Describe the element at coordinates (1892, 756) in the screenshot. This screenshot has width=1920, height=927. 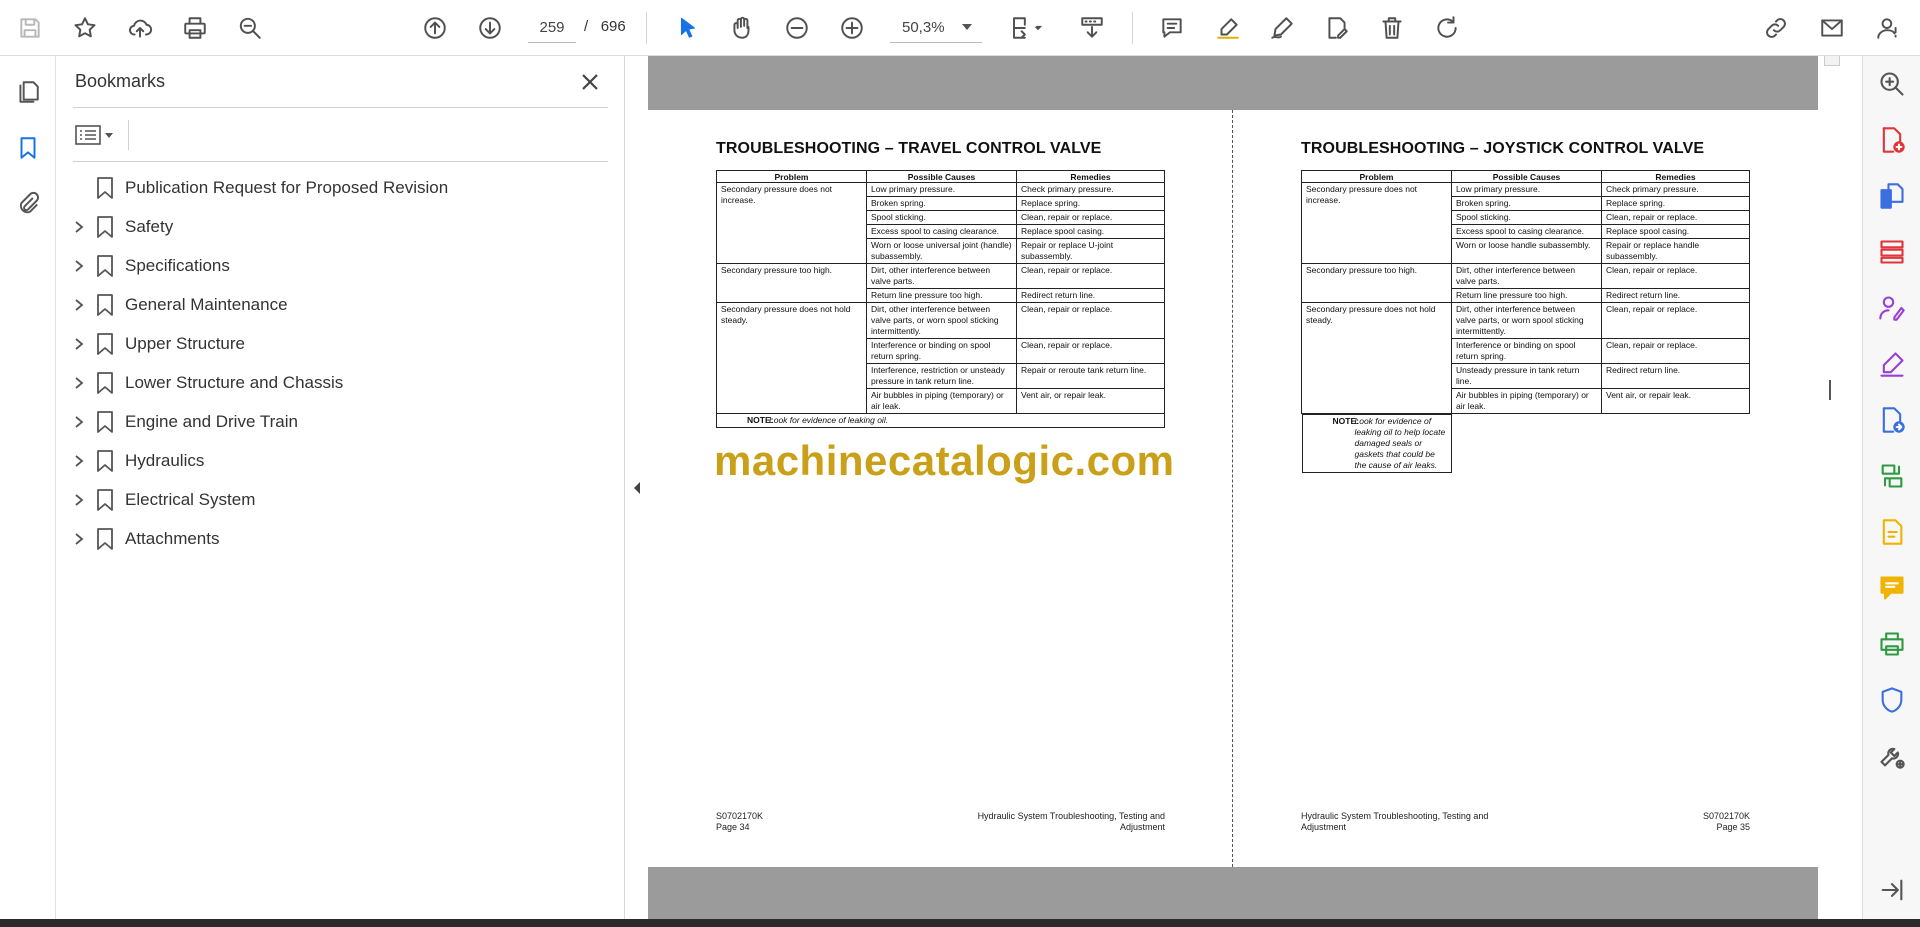
I see `more-tools-icon` at that location.